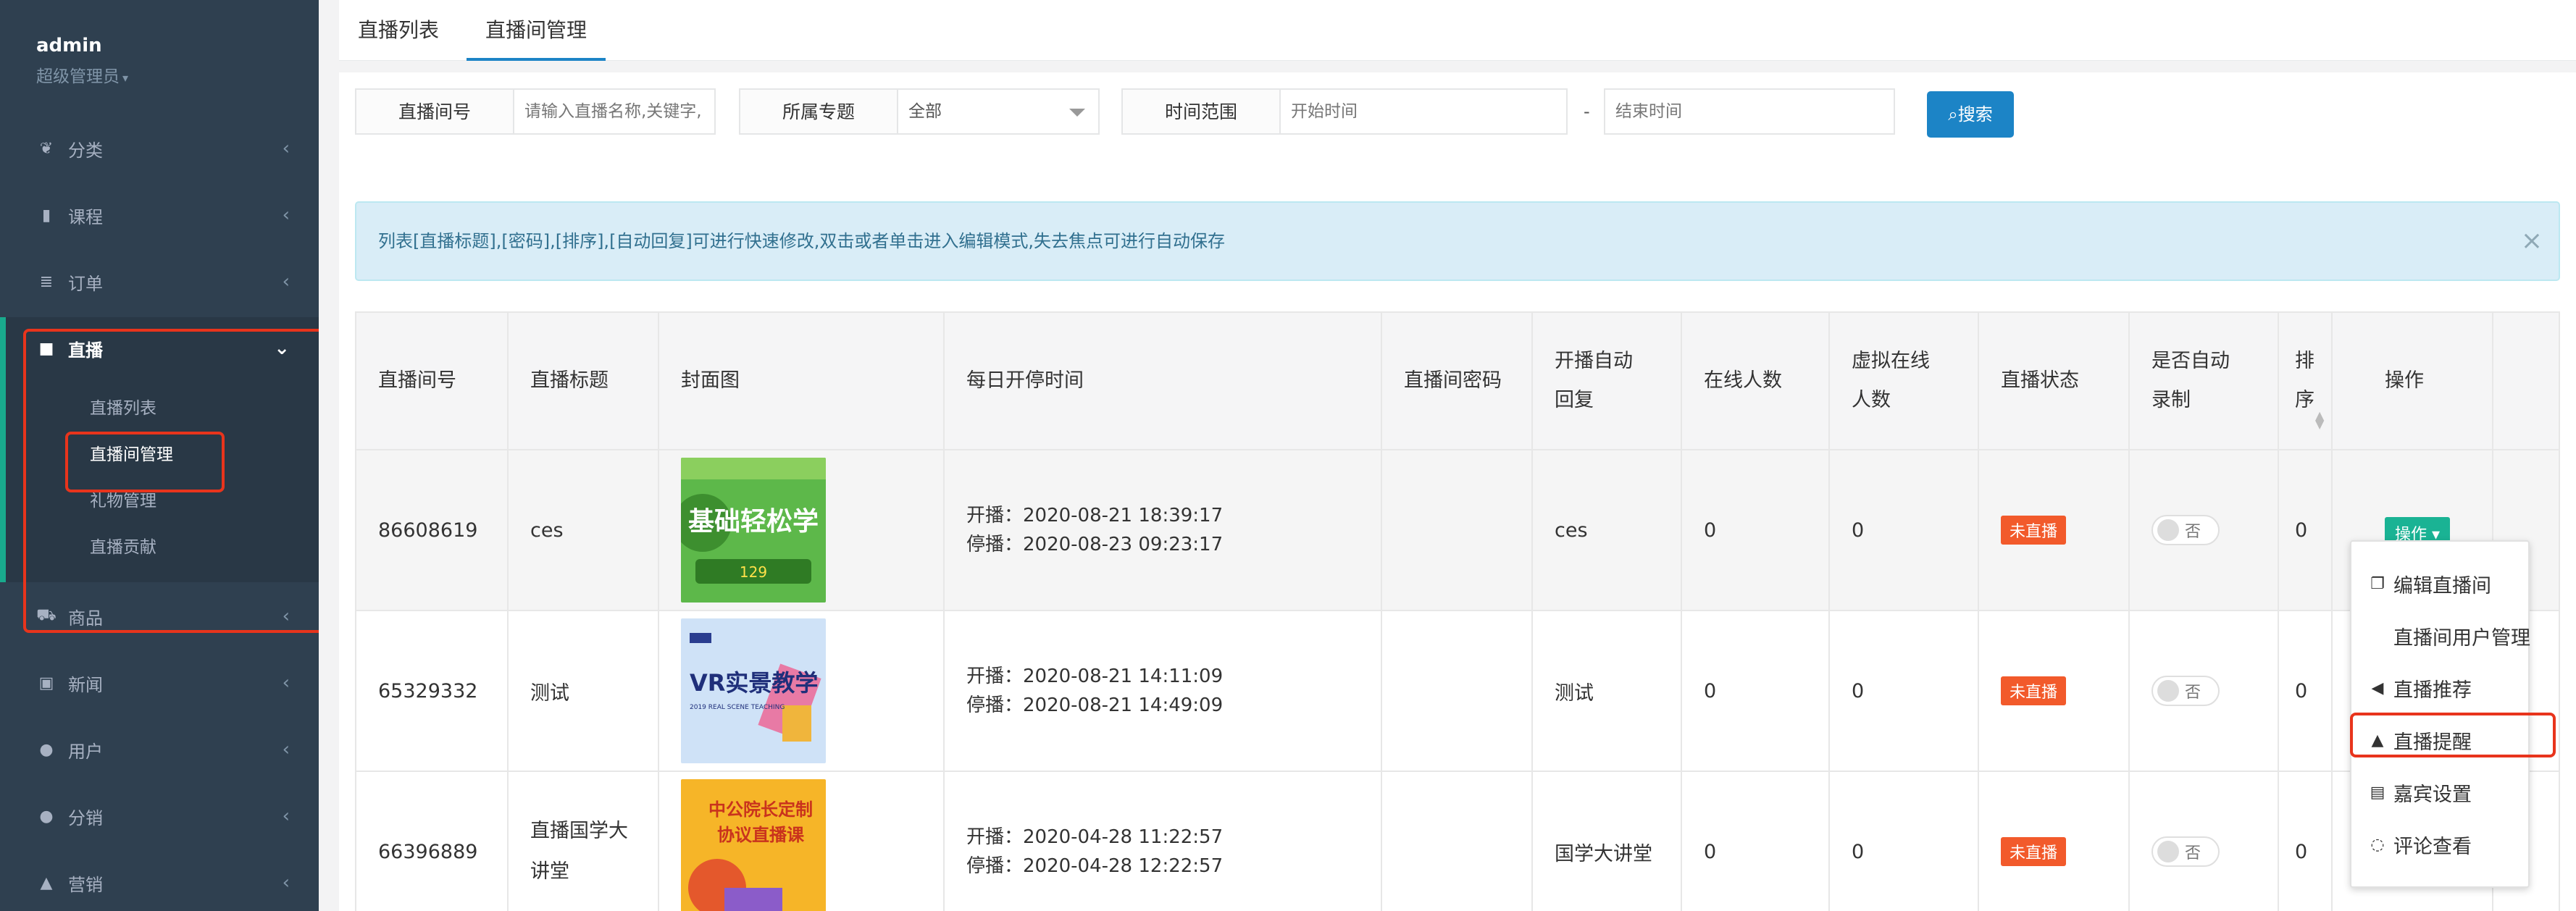  What do you see at coordinates (433, 381) in the screenshot?
I see `header-room-no: 直播间号` at bounding box center [433, 381].